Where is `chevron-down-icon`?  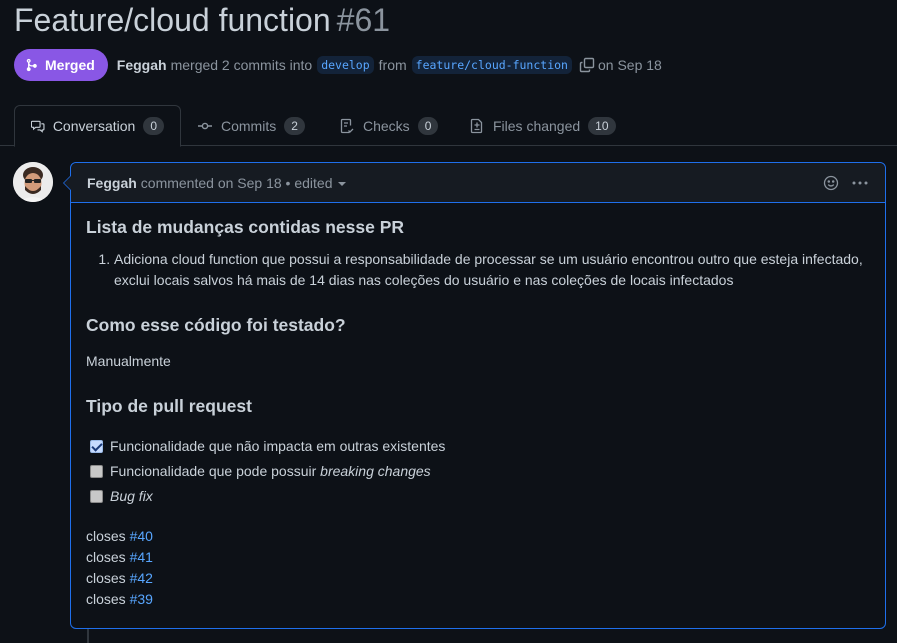
chevron-down-icon is located at coordinates (342, 183).